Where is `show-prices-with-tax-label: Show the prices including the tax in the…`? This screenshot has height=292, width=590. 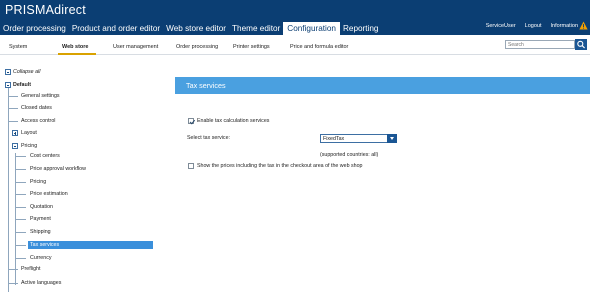 show-prices-with-tax-label: Show the prices including the tax in the… is located at coordinates (280, 166).